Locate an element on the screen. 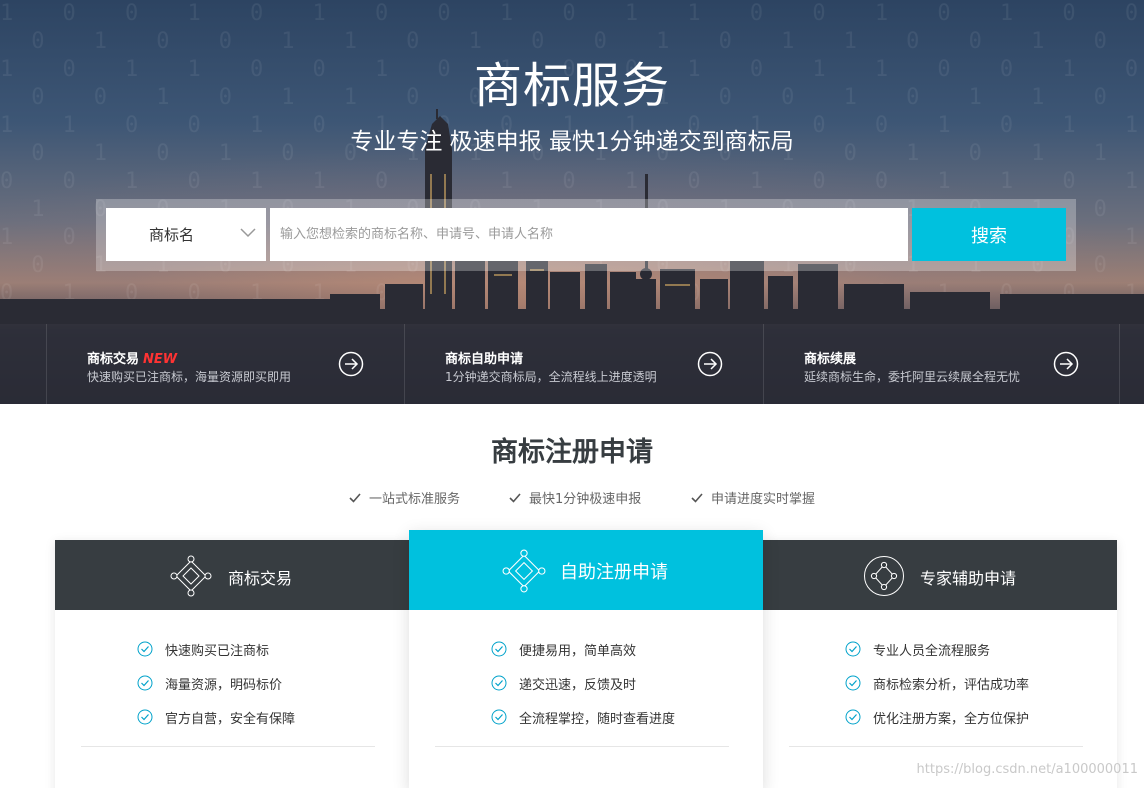  search-bar: 商标名 搜索 is located at coordinates (586, 235).